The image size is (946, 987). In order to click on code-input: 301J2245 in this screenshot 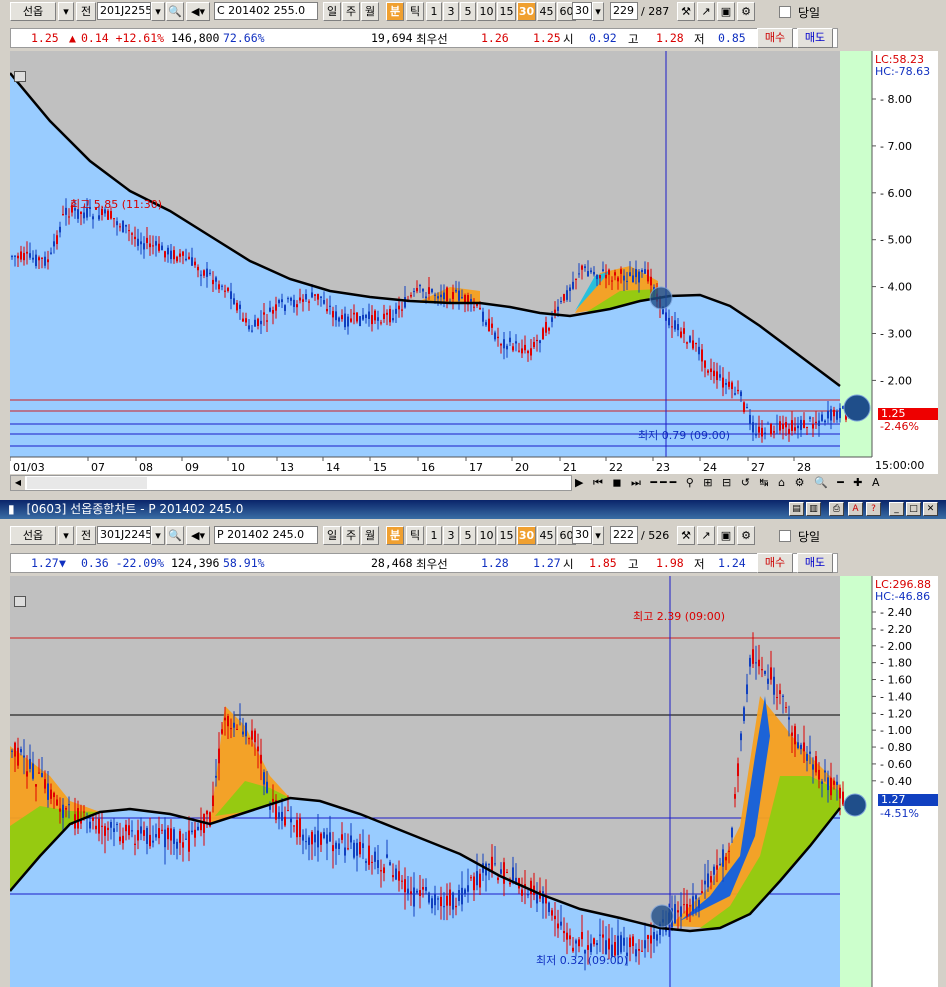, I will do `click(124, 535)`.